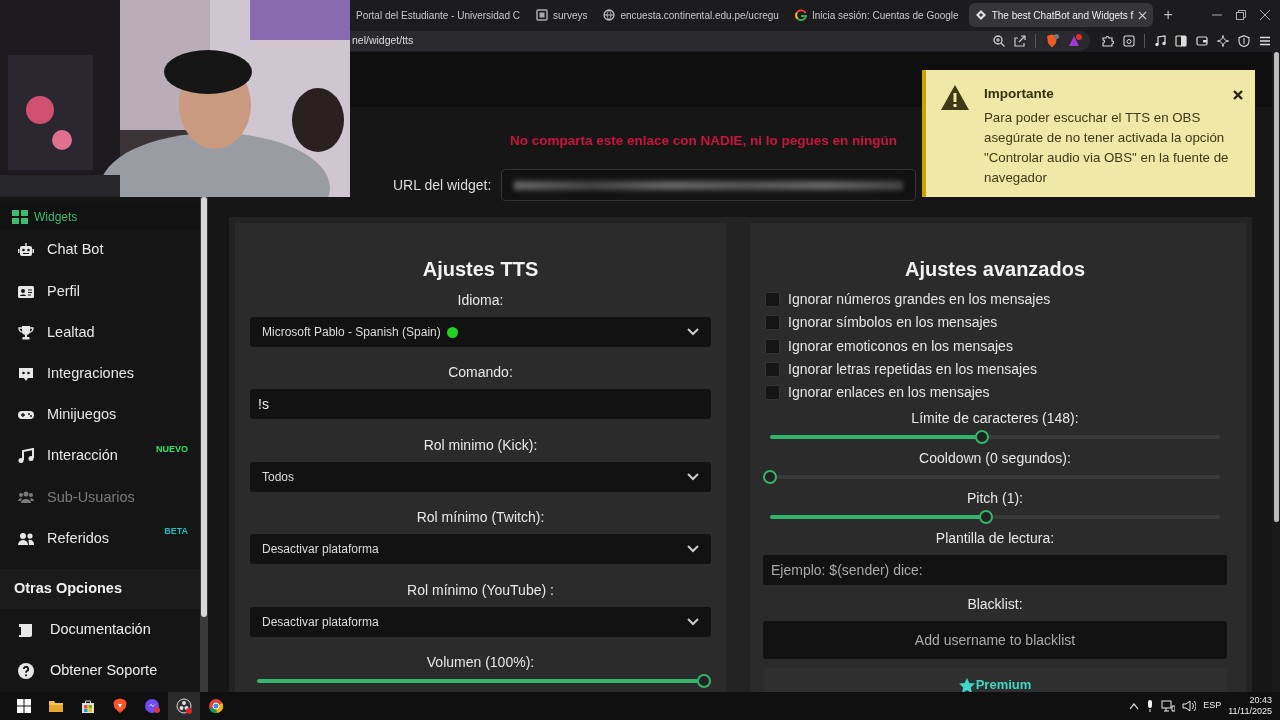 Image resolution: width=1280 pixels, height=720 pixels. I want to click on folder-icon, so click(56, 706).